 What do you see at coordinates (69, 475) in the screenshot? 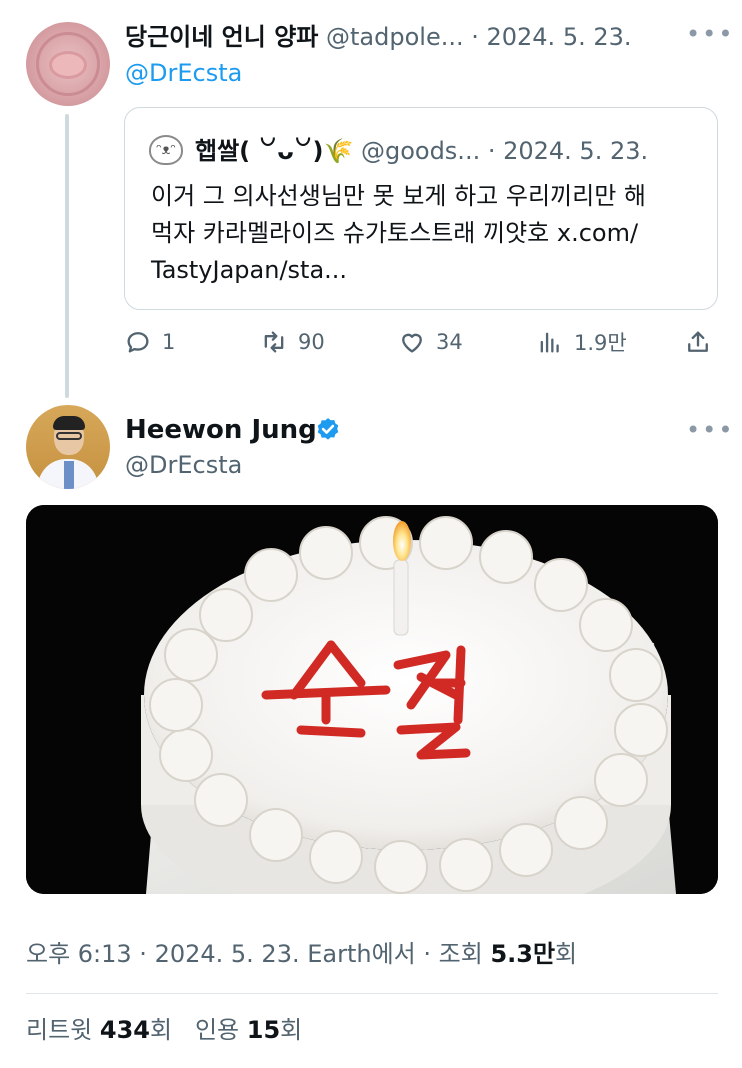
I see `avatar-tie` at bounding box center [69, 475].